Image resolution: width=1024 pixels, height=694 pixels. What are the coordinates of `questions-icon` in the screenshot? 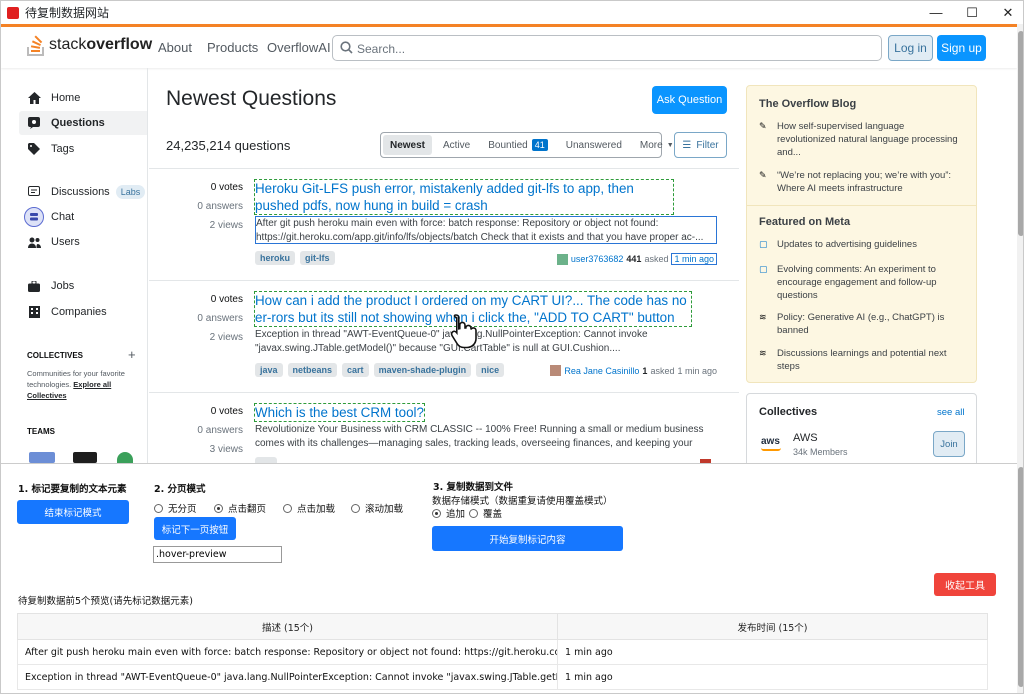 It's located at (34, 123).